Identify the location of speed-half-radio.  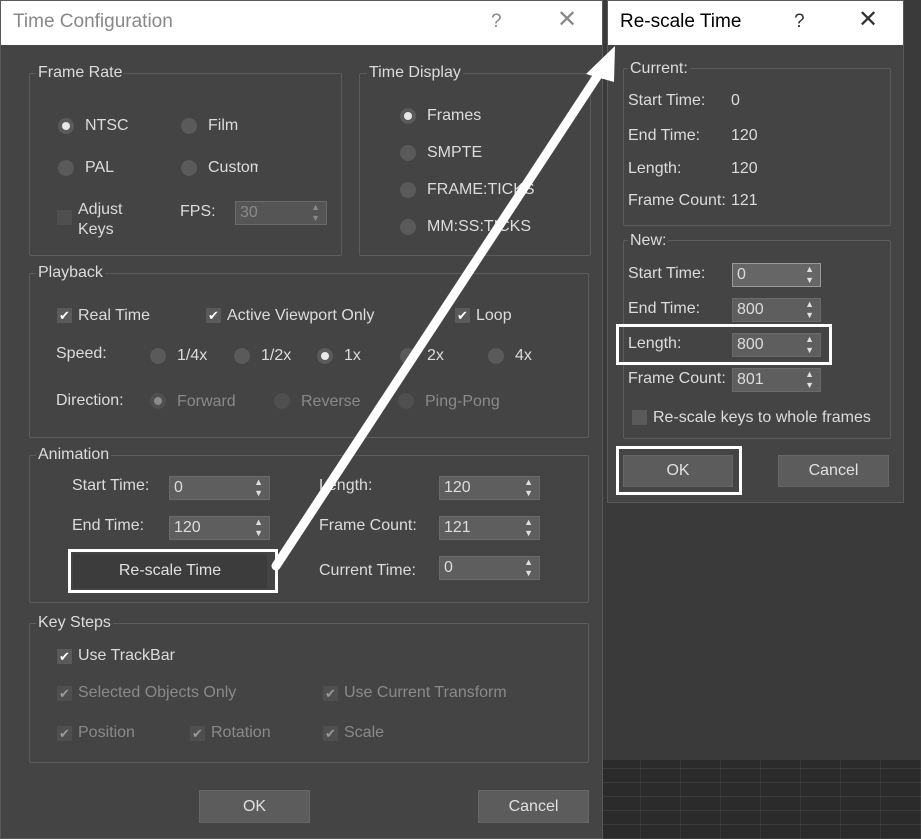
(242, 356).